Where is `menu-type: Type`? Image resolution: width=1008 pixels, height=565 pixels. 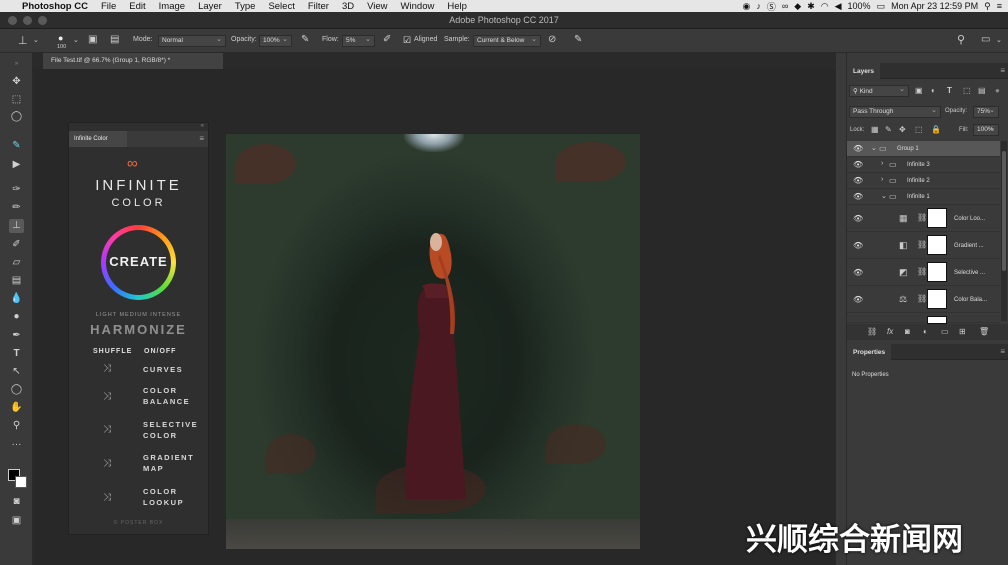
menu-type: Type is located at coordinates (245, 6).